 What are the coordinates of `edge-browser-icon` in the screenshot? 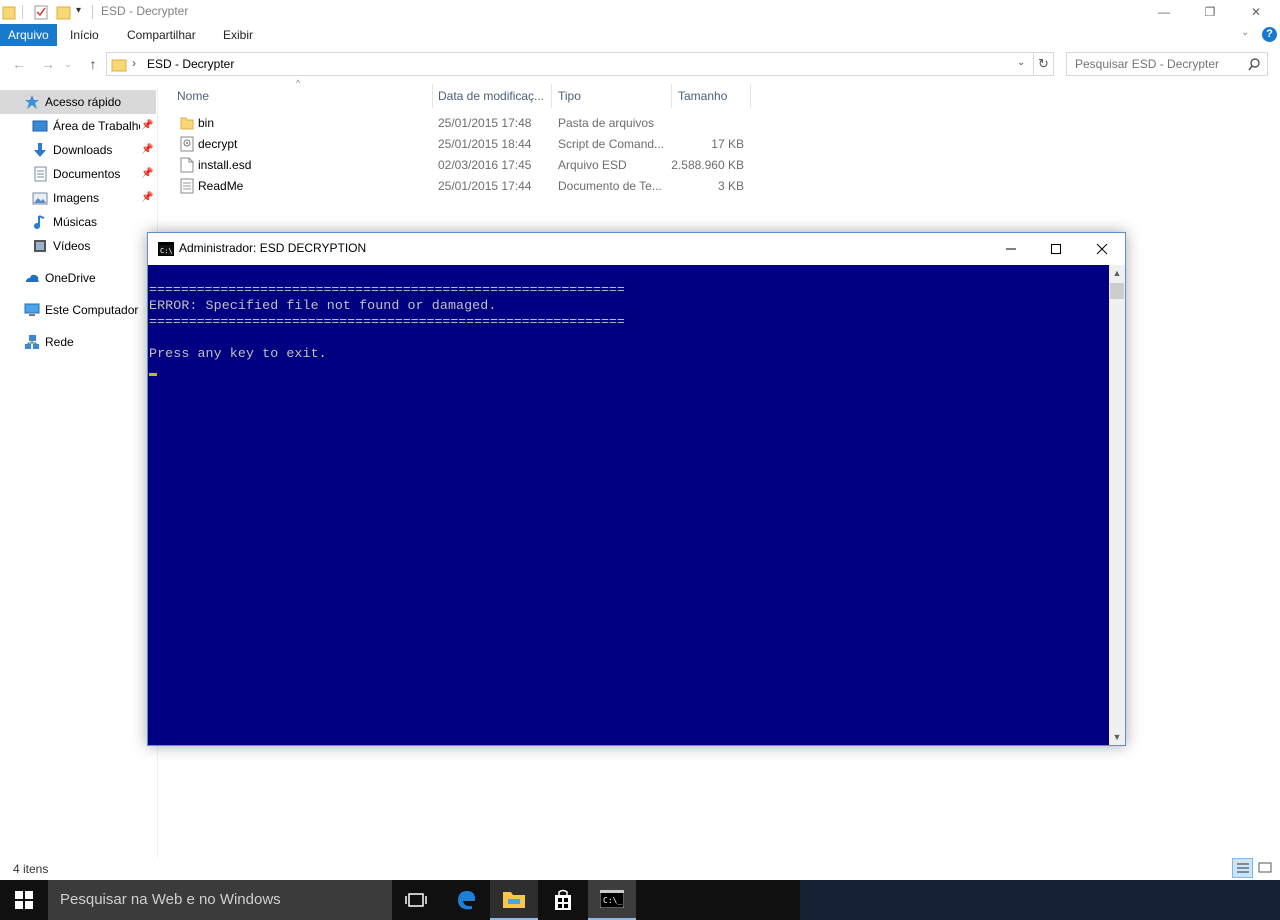 It's located at (467, 900).